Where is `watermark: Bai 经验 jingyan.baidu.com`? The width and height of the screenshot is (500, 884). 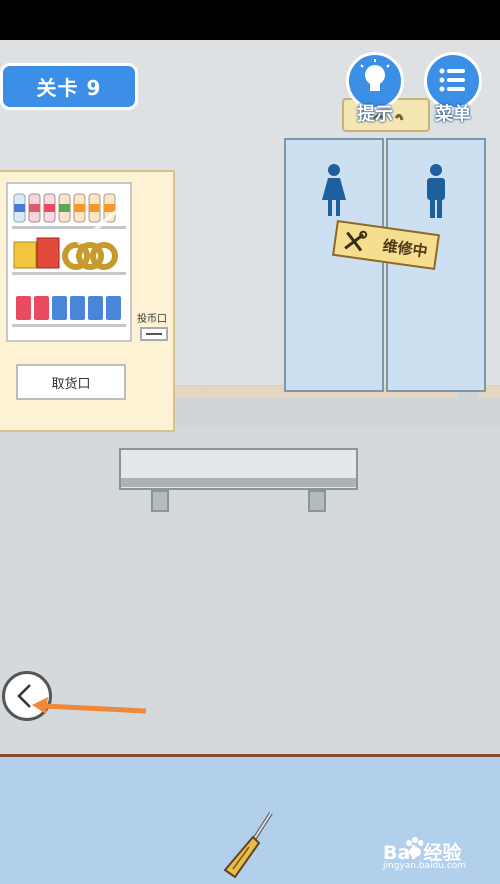
watermark: Bai 经验 jingyan.baidu.com is located at coordinates (438, 855).